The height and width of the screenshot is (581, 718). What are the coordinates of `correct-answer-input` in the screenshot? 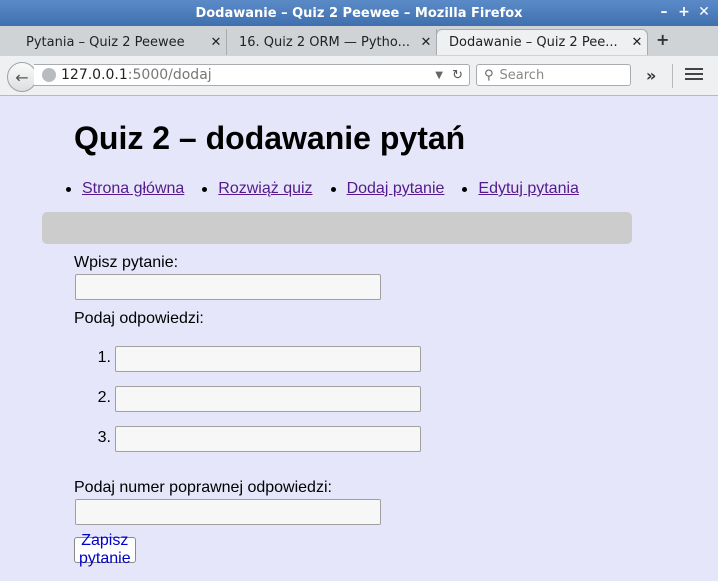 It's located at (228, 512).